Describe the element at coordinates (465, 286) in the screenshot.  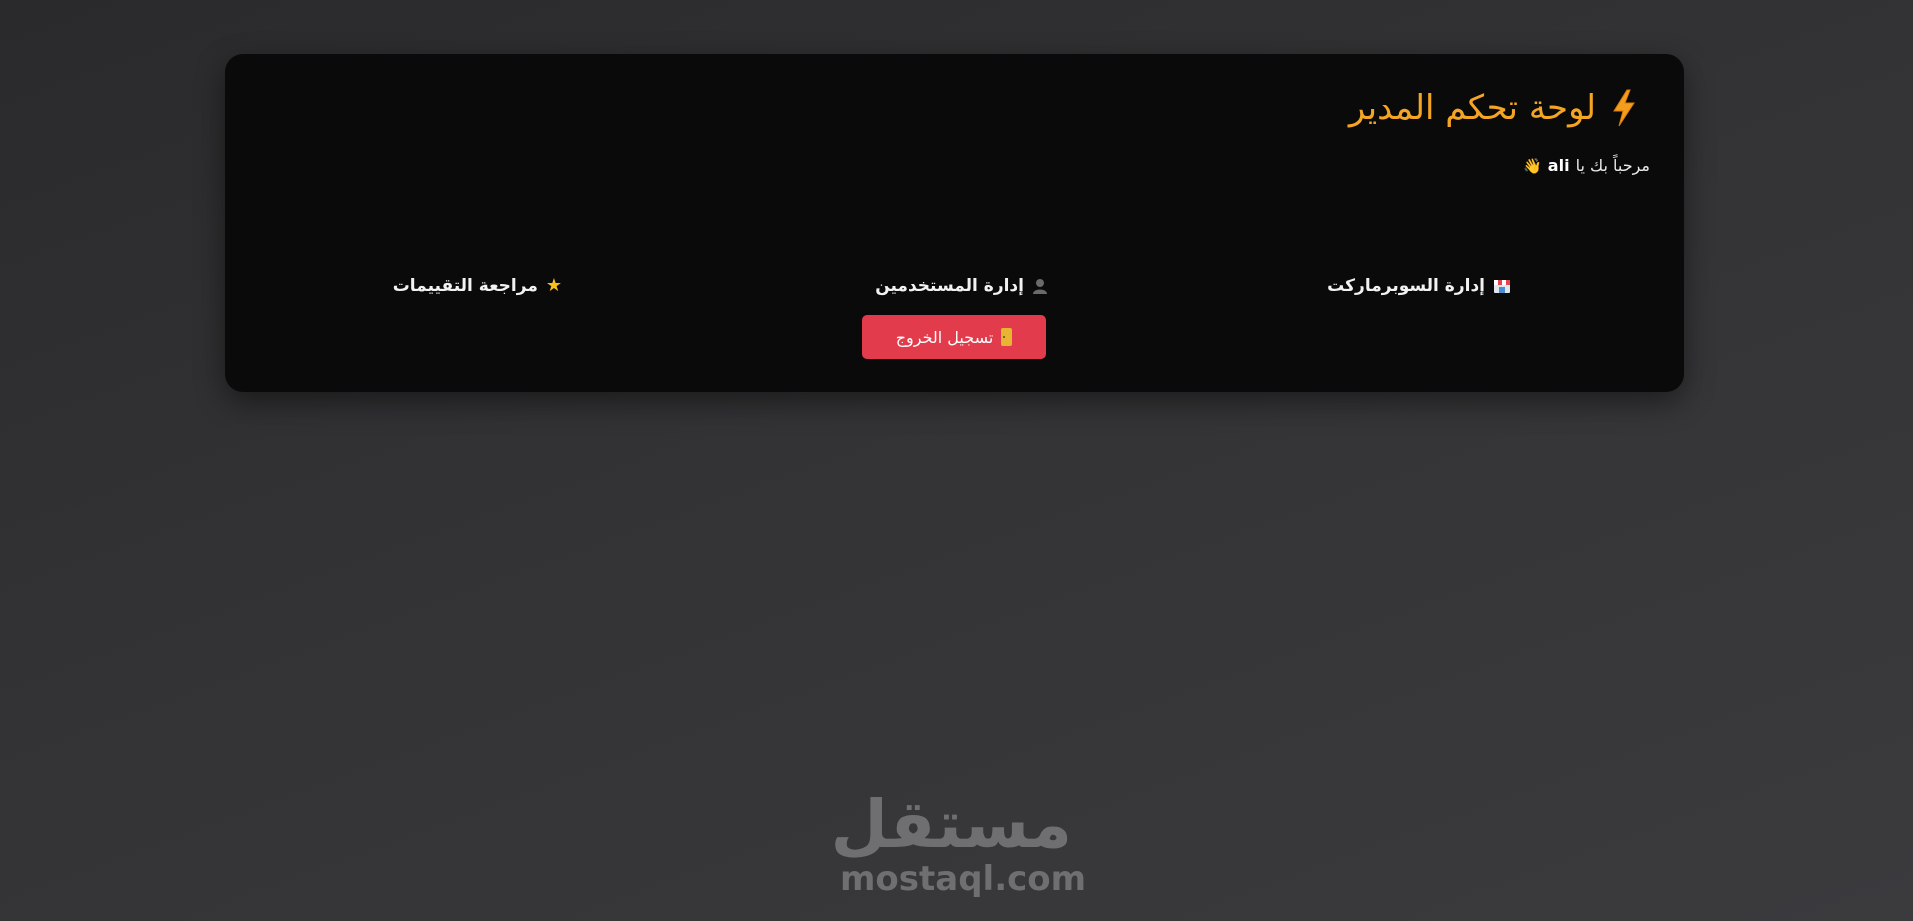
I see `nav-item-label: مراجعة التقييمات` at that location.